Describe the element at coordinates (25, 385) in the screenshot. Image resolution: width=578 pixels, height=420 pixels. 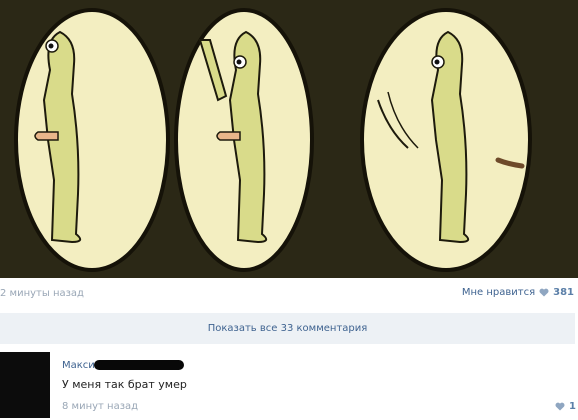
I see `avatar` at that location.